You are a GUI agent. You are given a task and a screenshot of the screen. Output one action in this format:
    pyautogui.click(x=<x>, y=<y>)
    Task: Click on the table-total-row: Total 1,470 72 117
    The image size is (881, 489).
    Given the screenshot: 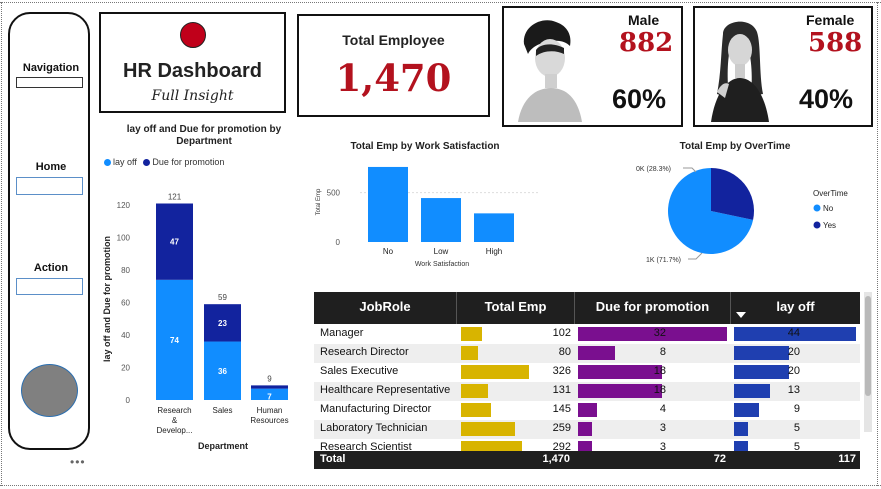 What is the action you would take?
    pyautogui.click(x=587, y=460)
    